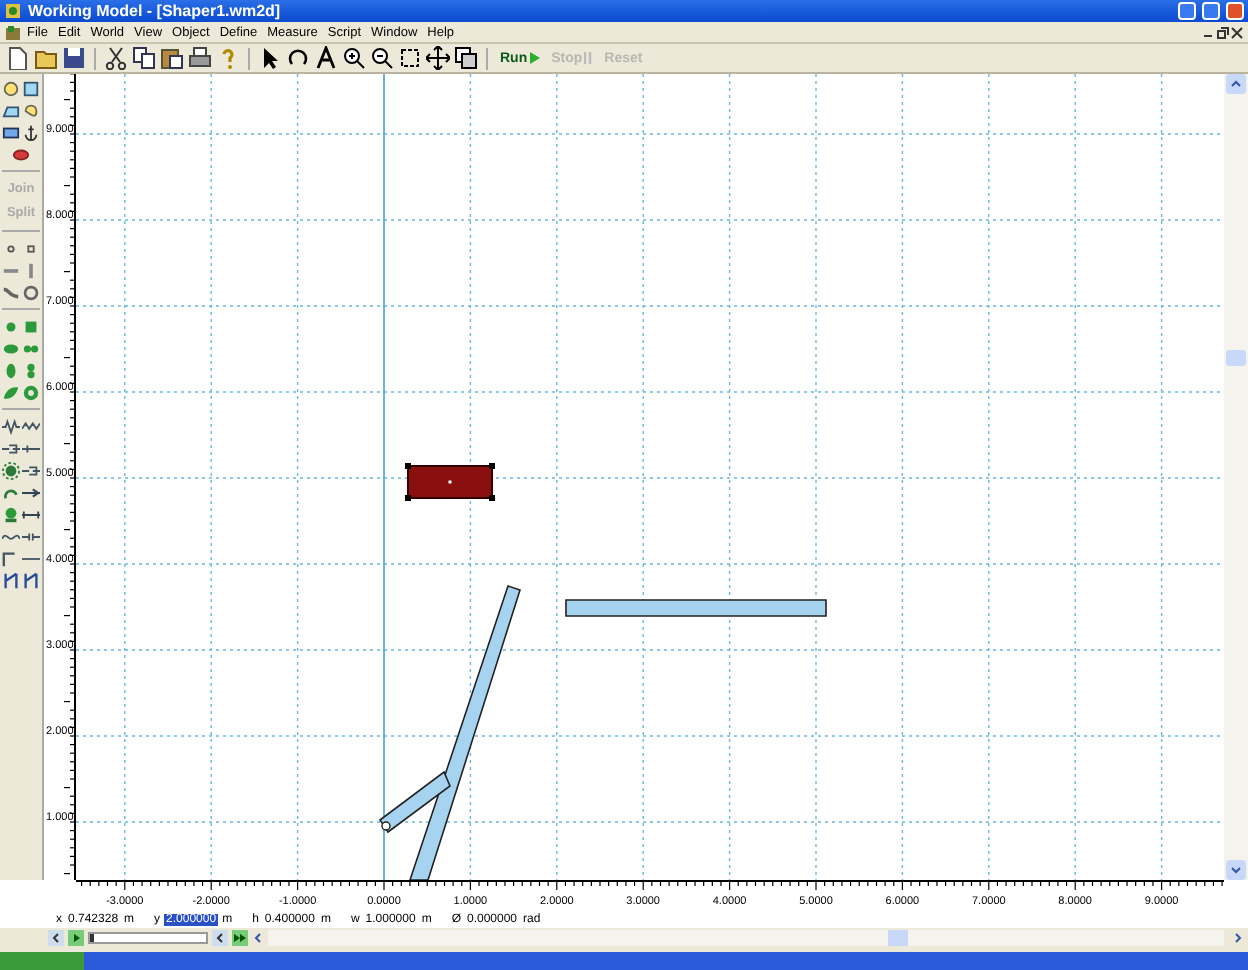 This screenshot has height=970, width=1248. Describe the element at coordinates (116, 58) in the screenshot. I see `cut-icon` at that location.